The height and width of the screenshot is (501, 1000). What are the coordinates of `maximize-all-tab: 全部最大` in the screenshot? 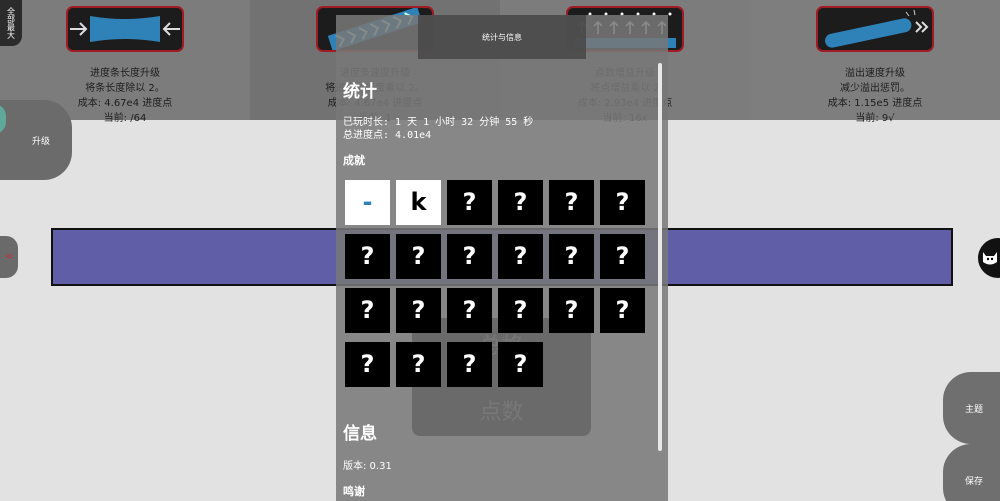 It's located at (11, 23).